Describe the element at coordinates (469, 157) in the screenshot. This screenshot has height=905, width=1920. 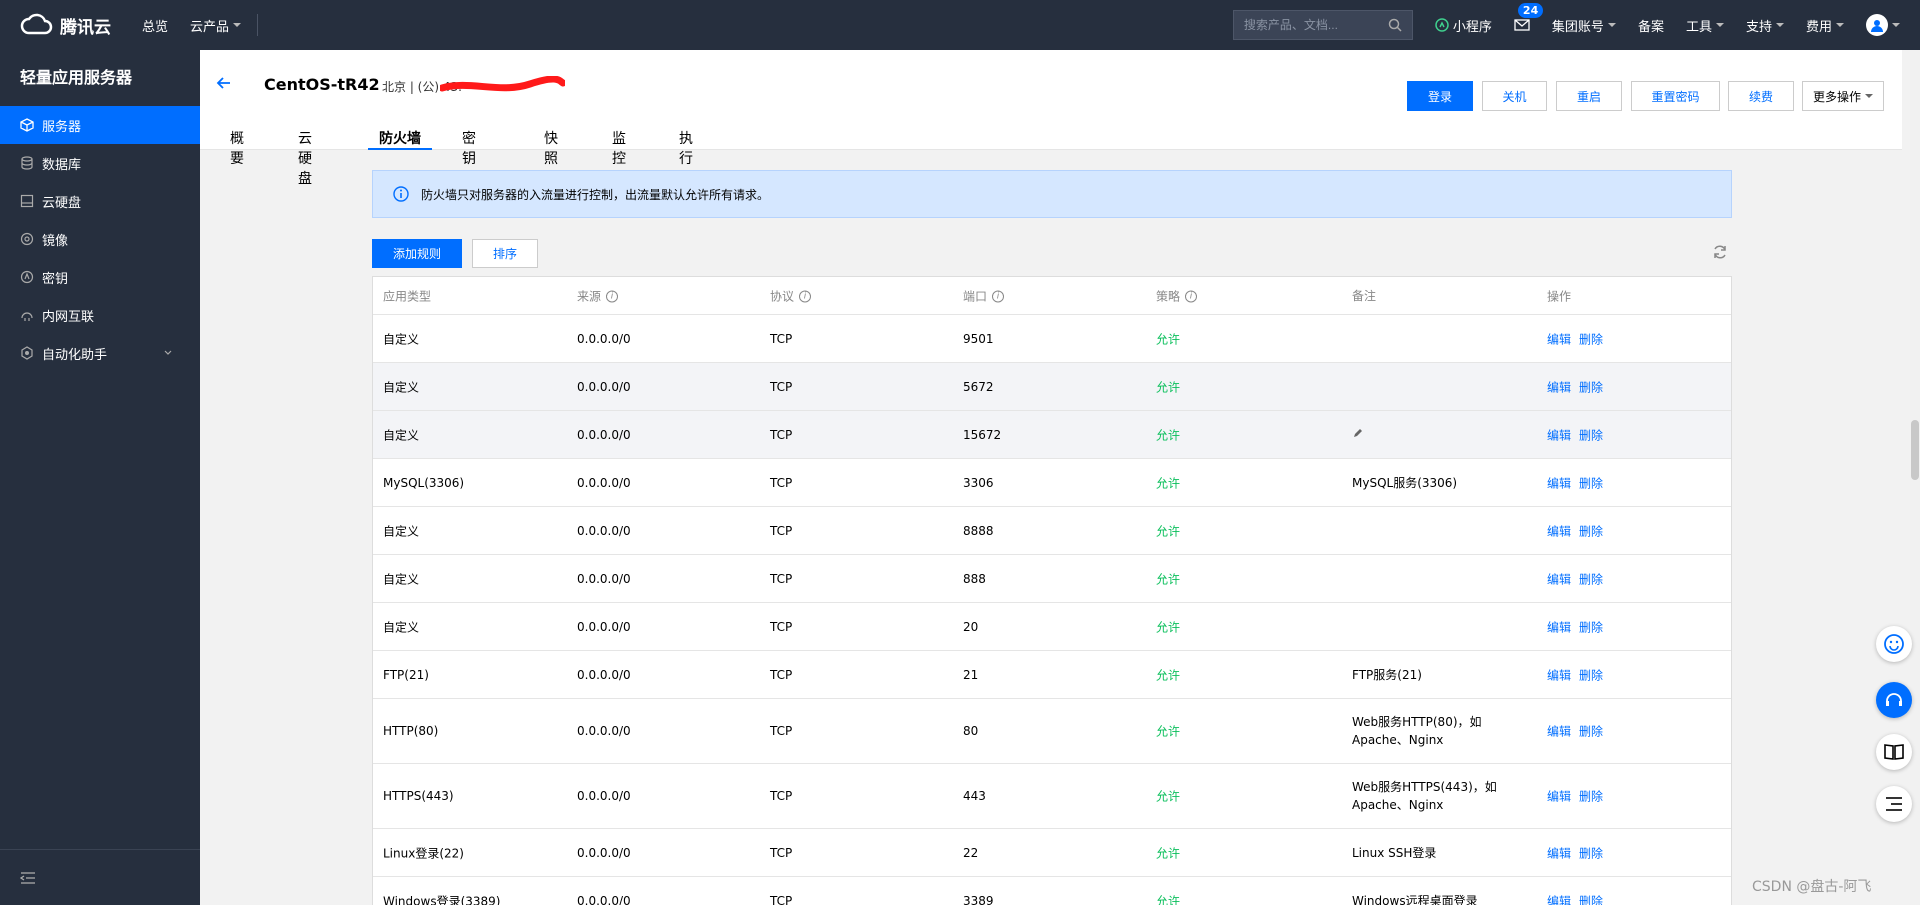
I see `tab-key-pair: 密钥对` at that location.